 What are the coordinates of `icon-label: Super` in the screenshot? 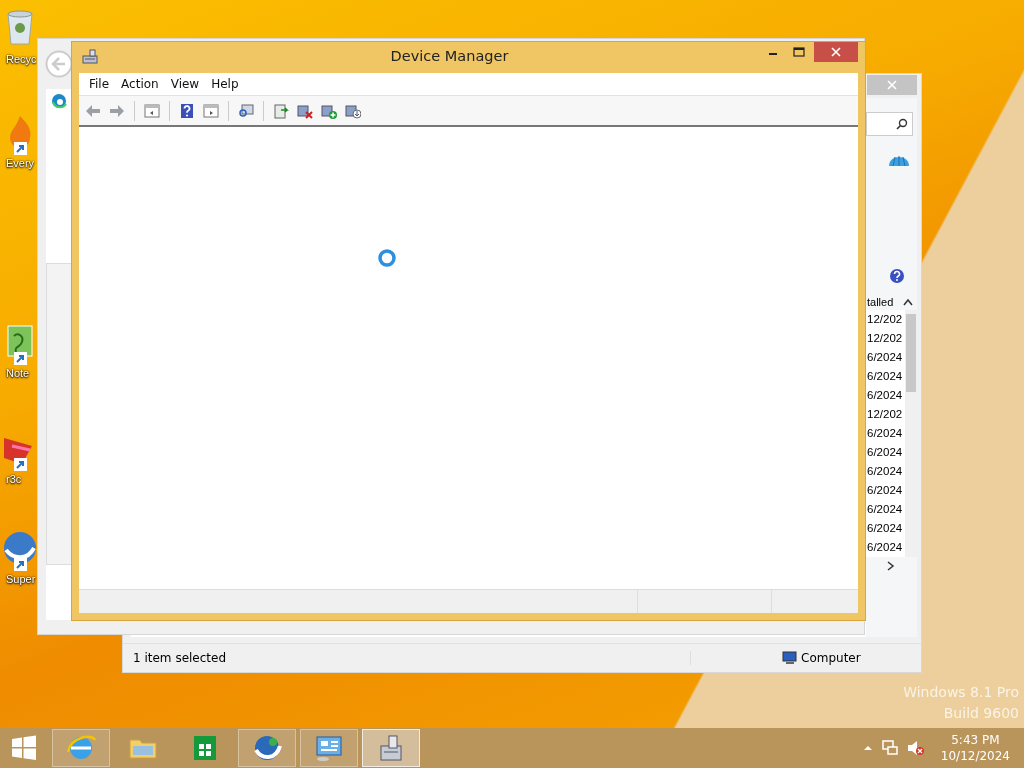 It's located at (21, 579).